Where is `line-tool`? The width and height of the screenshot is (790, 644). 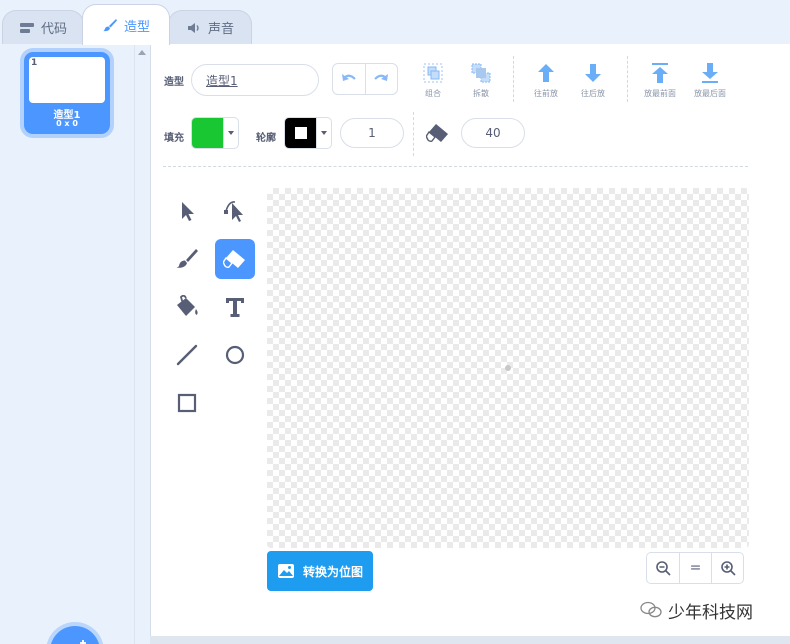
line-tool is located at coordinates (187, 355).